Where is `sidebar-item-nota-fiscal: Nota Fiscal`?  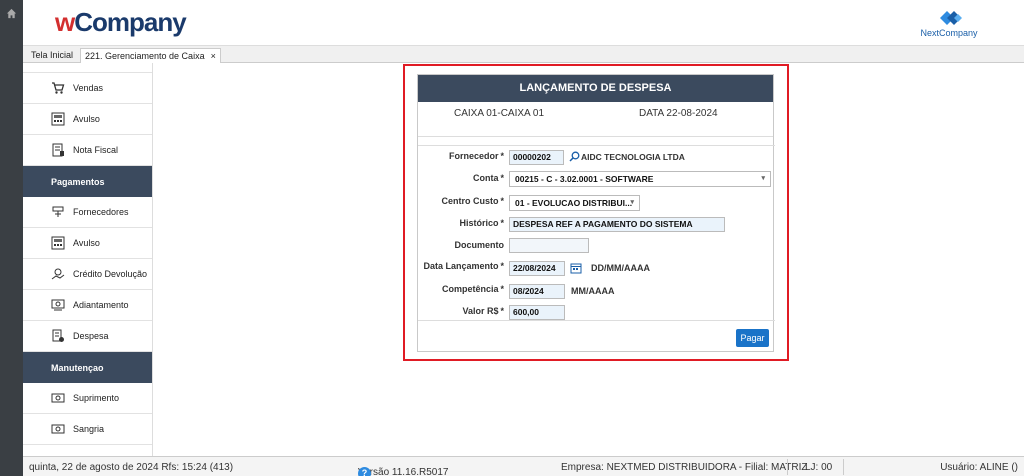
sidebar-item-nota-fiscal: Nota Fiscal is located at coordinates (87, 150).